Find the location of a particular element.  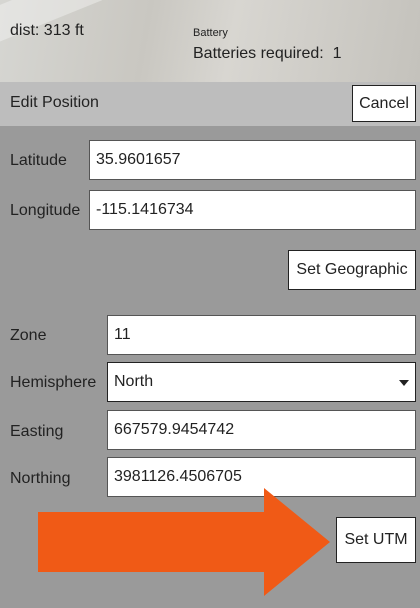

arrow-right-icon is located at coordinates (184, 542).